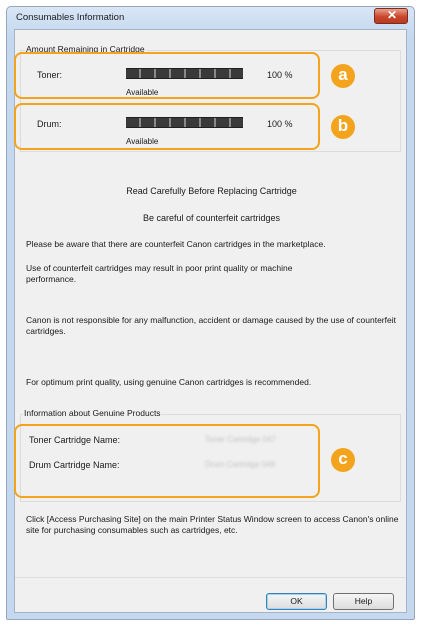  What do you see at coordinates (167, 75) in the screenshot?
I see `callout-frame-a` at bounding box center [167, 75].